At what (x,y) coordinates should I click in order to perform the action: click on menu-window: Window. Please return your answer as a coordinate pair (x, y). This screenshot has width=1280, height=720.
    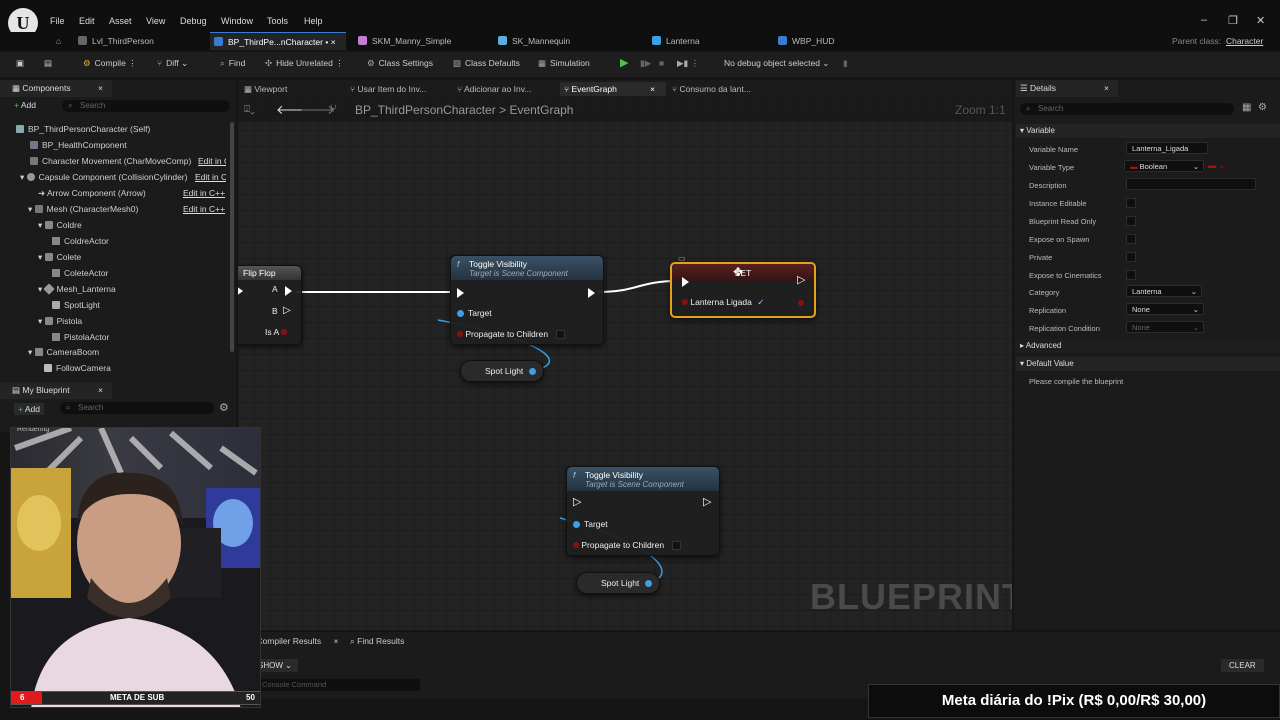
    Looking at the image, I should click on (237, 21).